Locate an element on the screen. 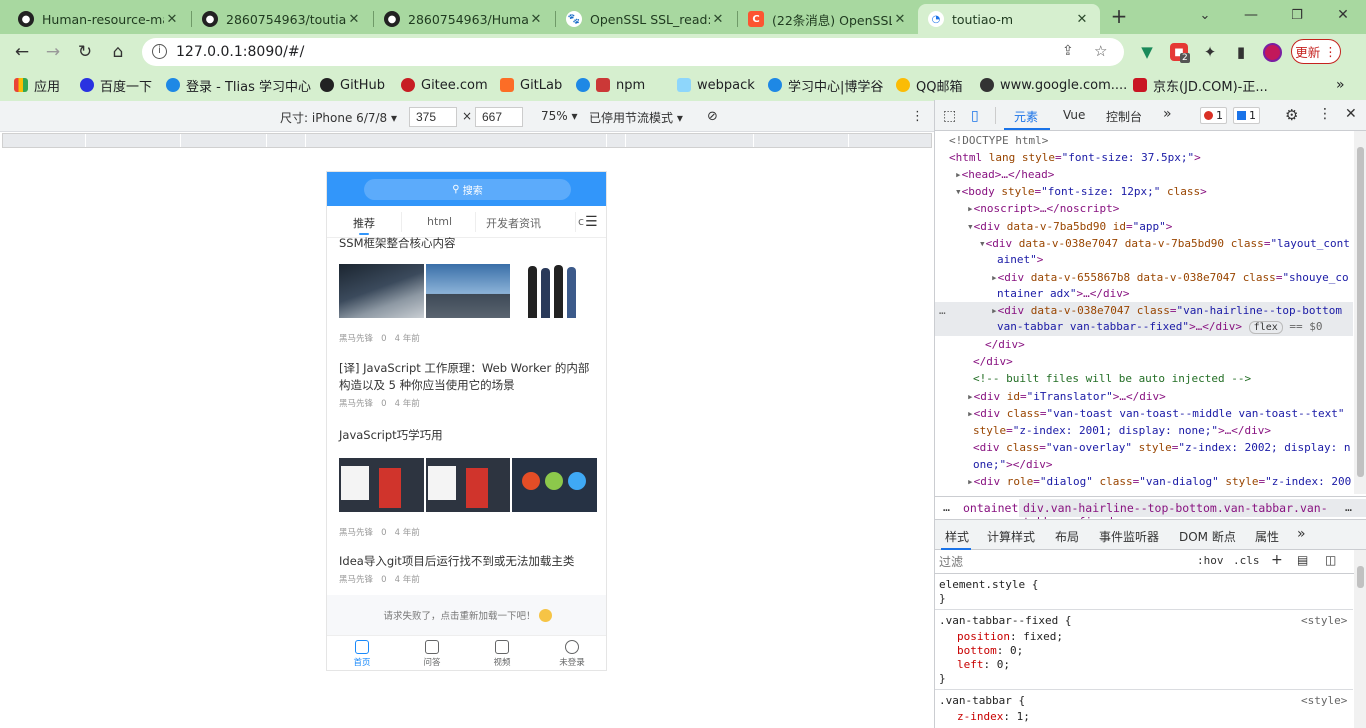 Image resolution: width=1366 pixels, height=728 pixels. zoom-select: 75% ▾ is located at coordinates (559, 116).